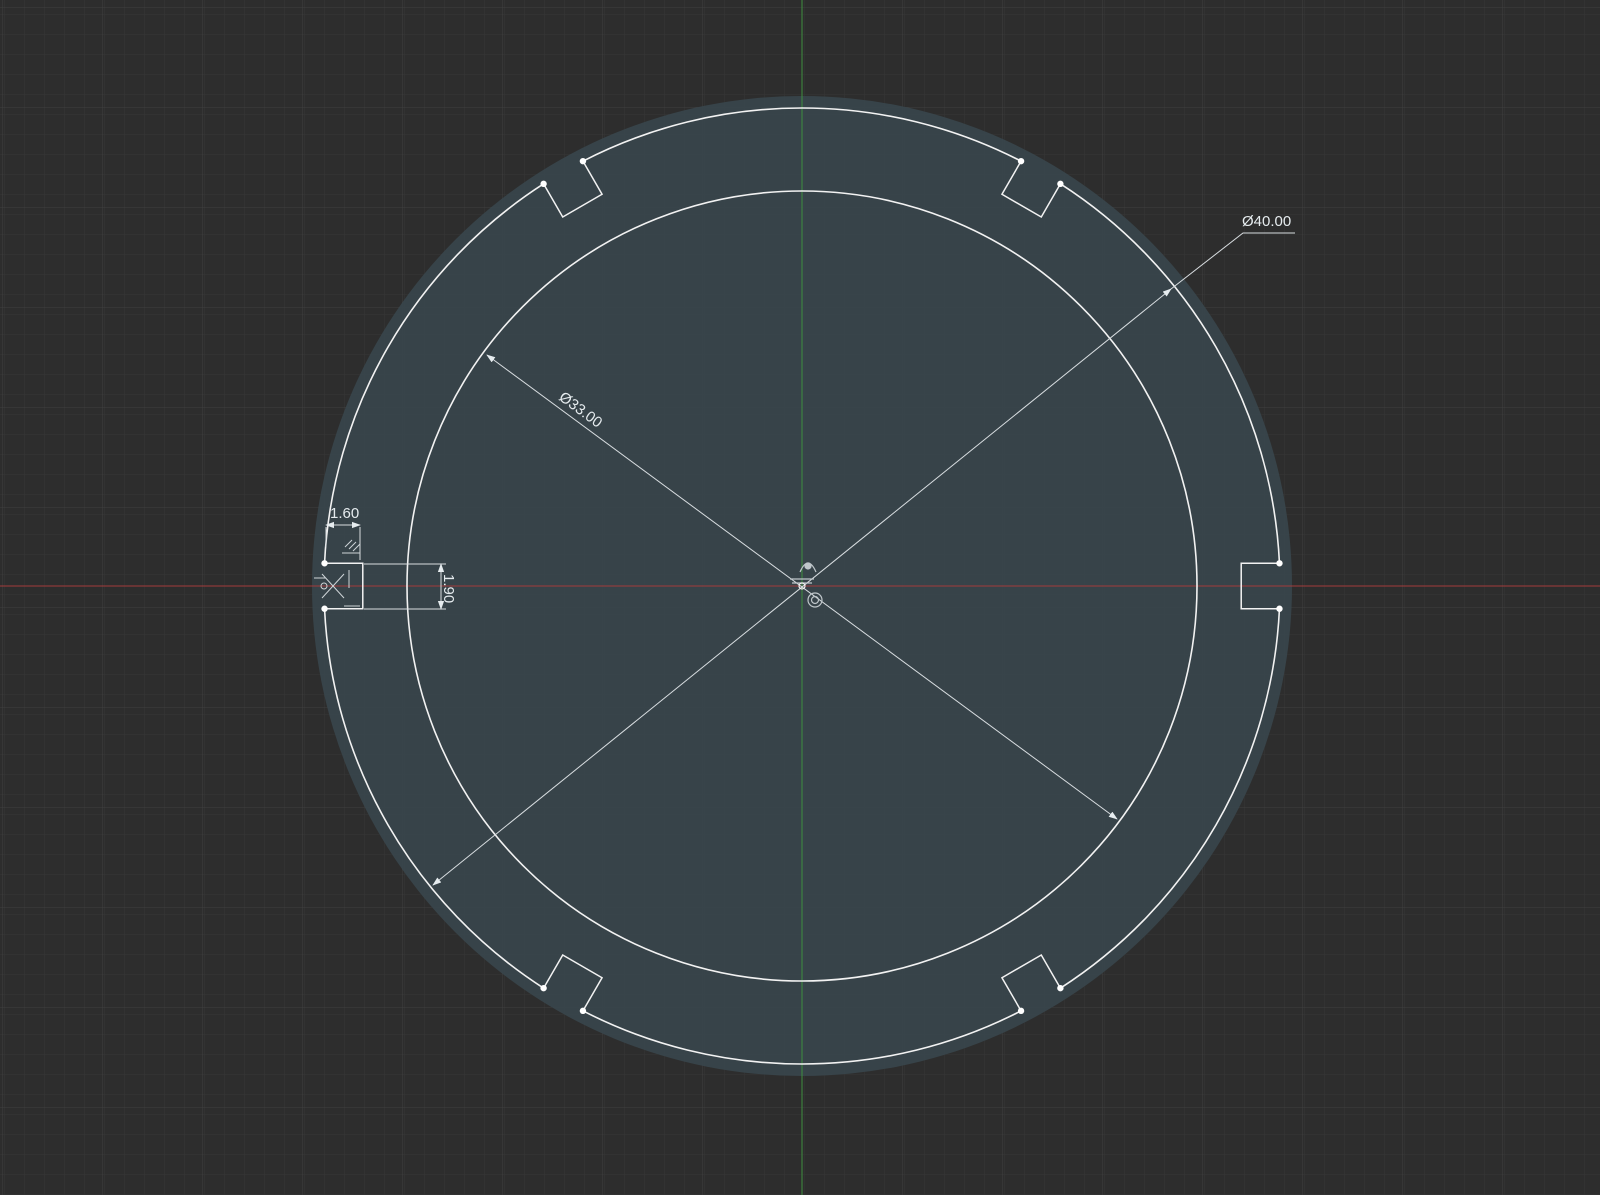 This screenshot has height=1195, width=1600. What do you see at coordinates (448, 588) in the screenshot?
I see `notch-width-label: 1.90` at bounding box center [448, 588].